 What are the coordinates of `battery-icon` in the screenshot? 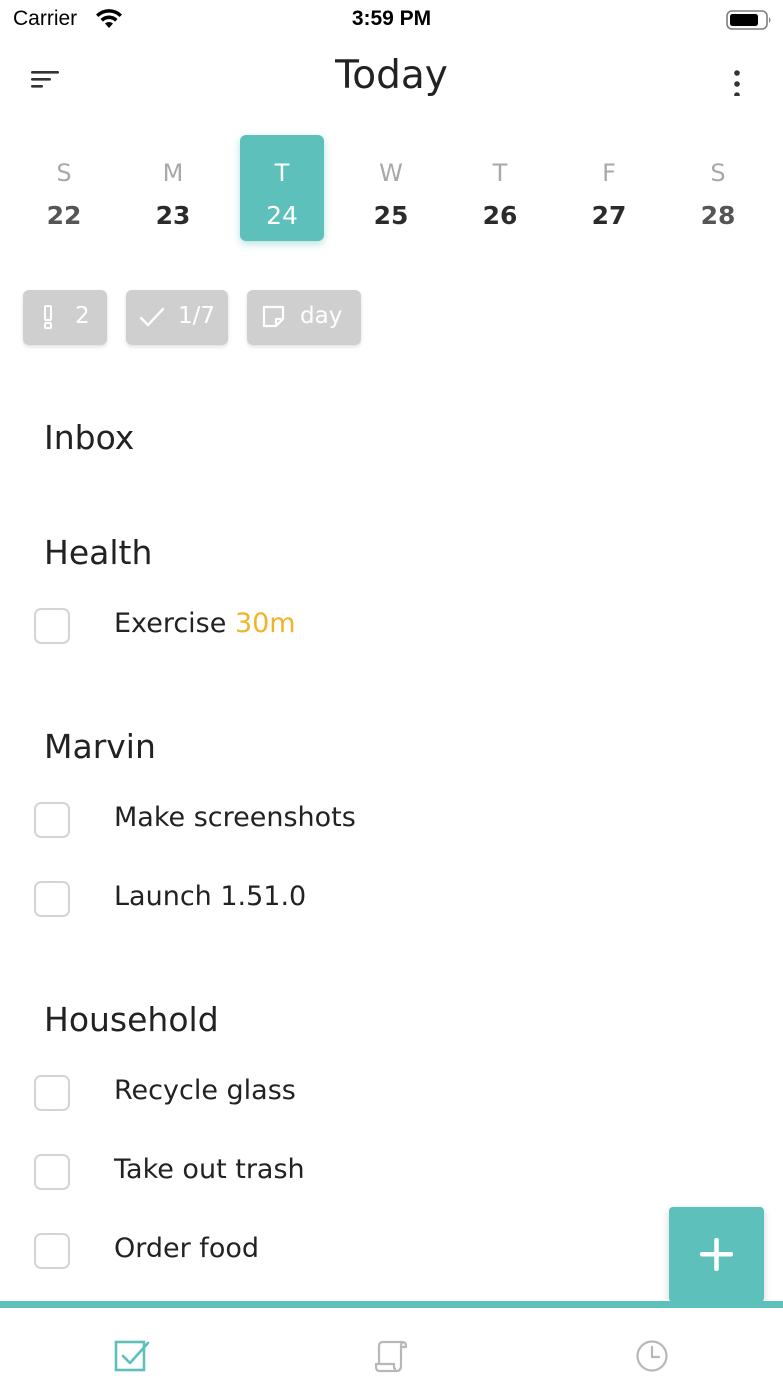 It's located at (750, 22).